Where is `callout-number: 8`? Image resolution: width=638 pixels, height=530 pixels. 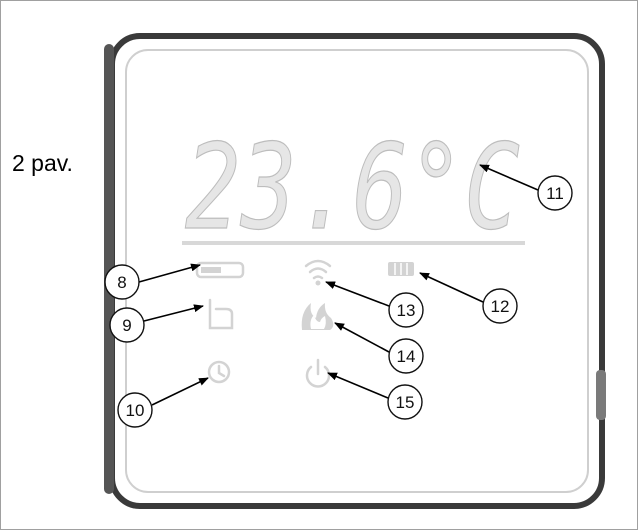 callout-number: 8 is located at coordinates (121, 282).